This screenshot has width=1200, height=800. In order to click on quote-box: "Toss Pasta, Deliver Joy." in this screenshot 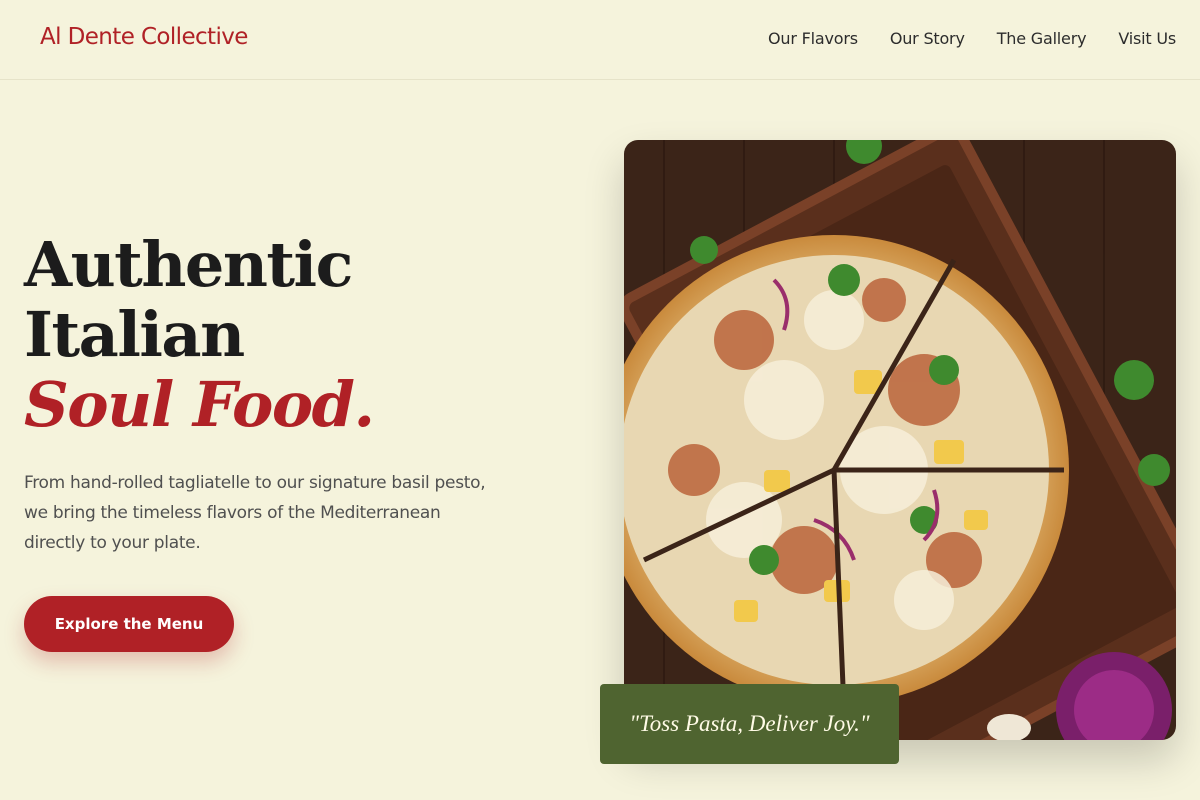, I will do `click(749, 724)`.